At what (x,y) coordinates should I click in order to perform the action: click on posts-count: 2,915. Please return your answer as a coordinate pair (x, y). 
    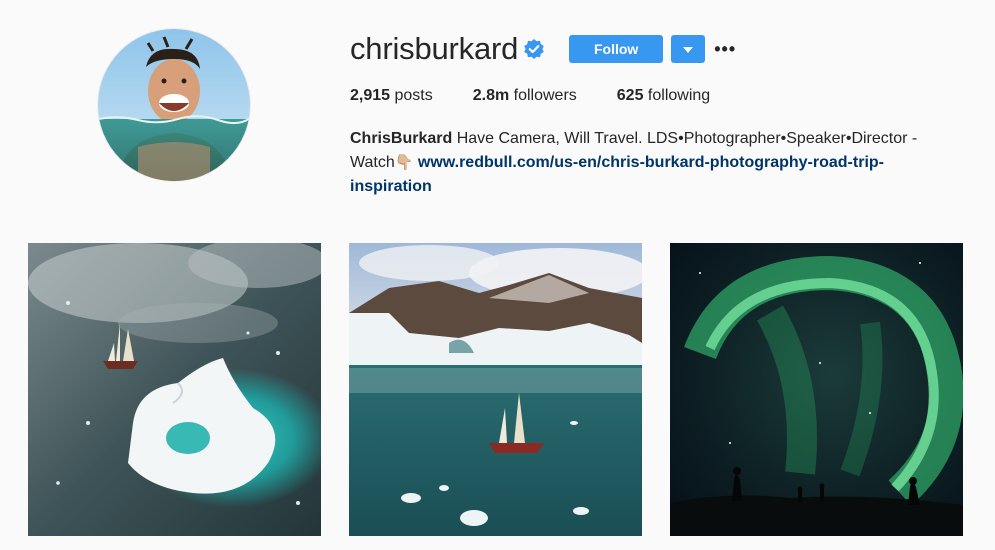
    Looking at the image, I should click on (370, 95).